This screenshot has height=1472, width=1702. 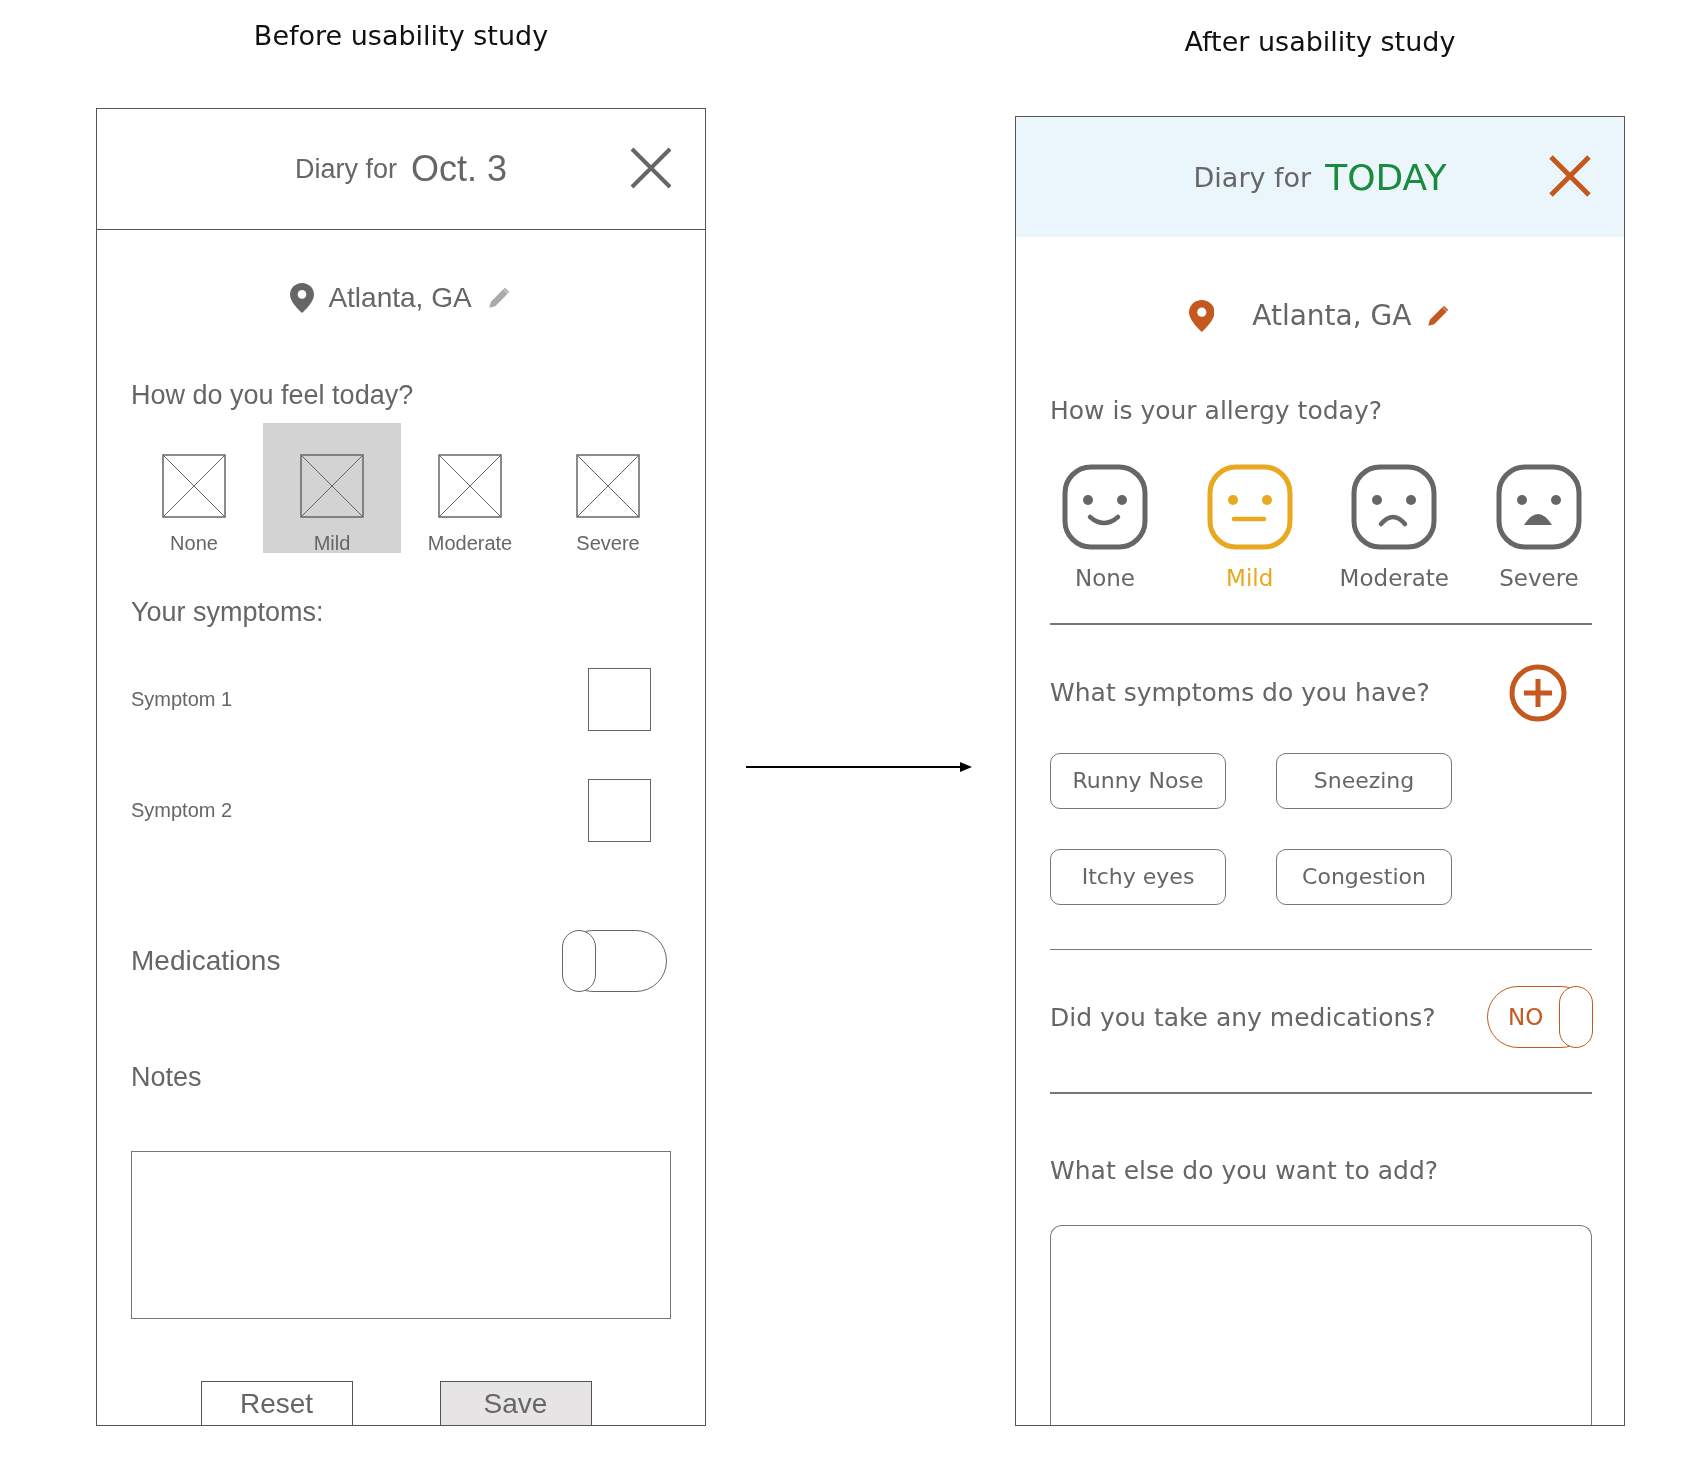 I want to click on symptom-label: Symptom 2, so click(x=182, y=810).